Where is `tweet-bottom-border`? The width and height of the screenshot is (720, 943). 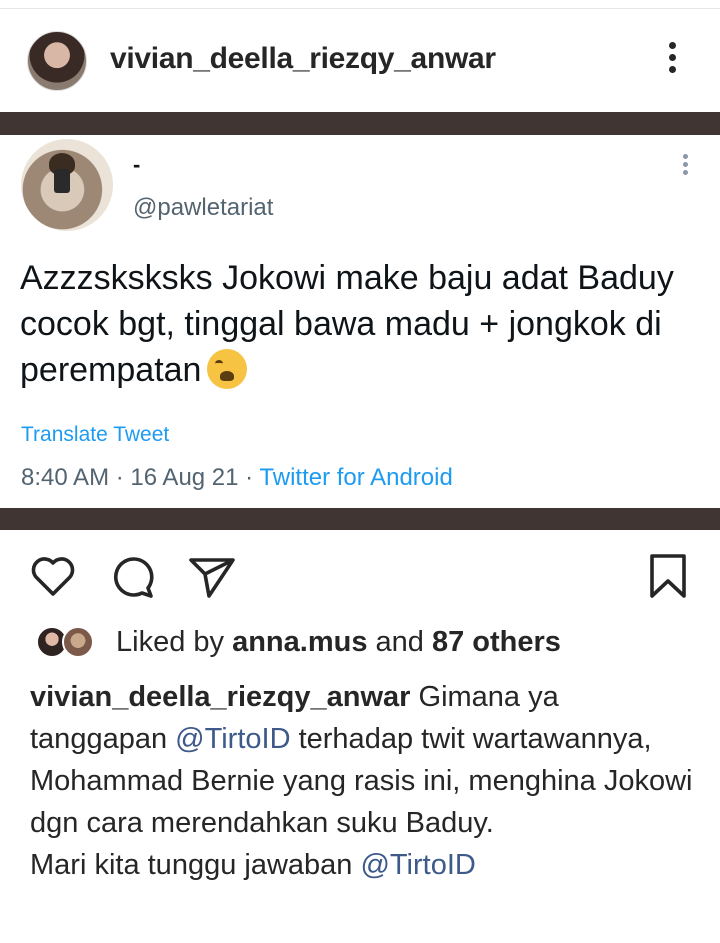
tweet-bottom-border is located at coordinates (360, 519).